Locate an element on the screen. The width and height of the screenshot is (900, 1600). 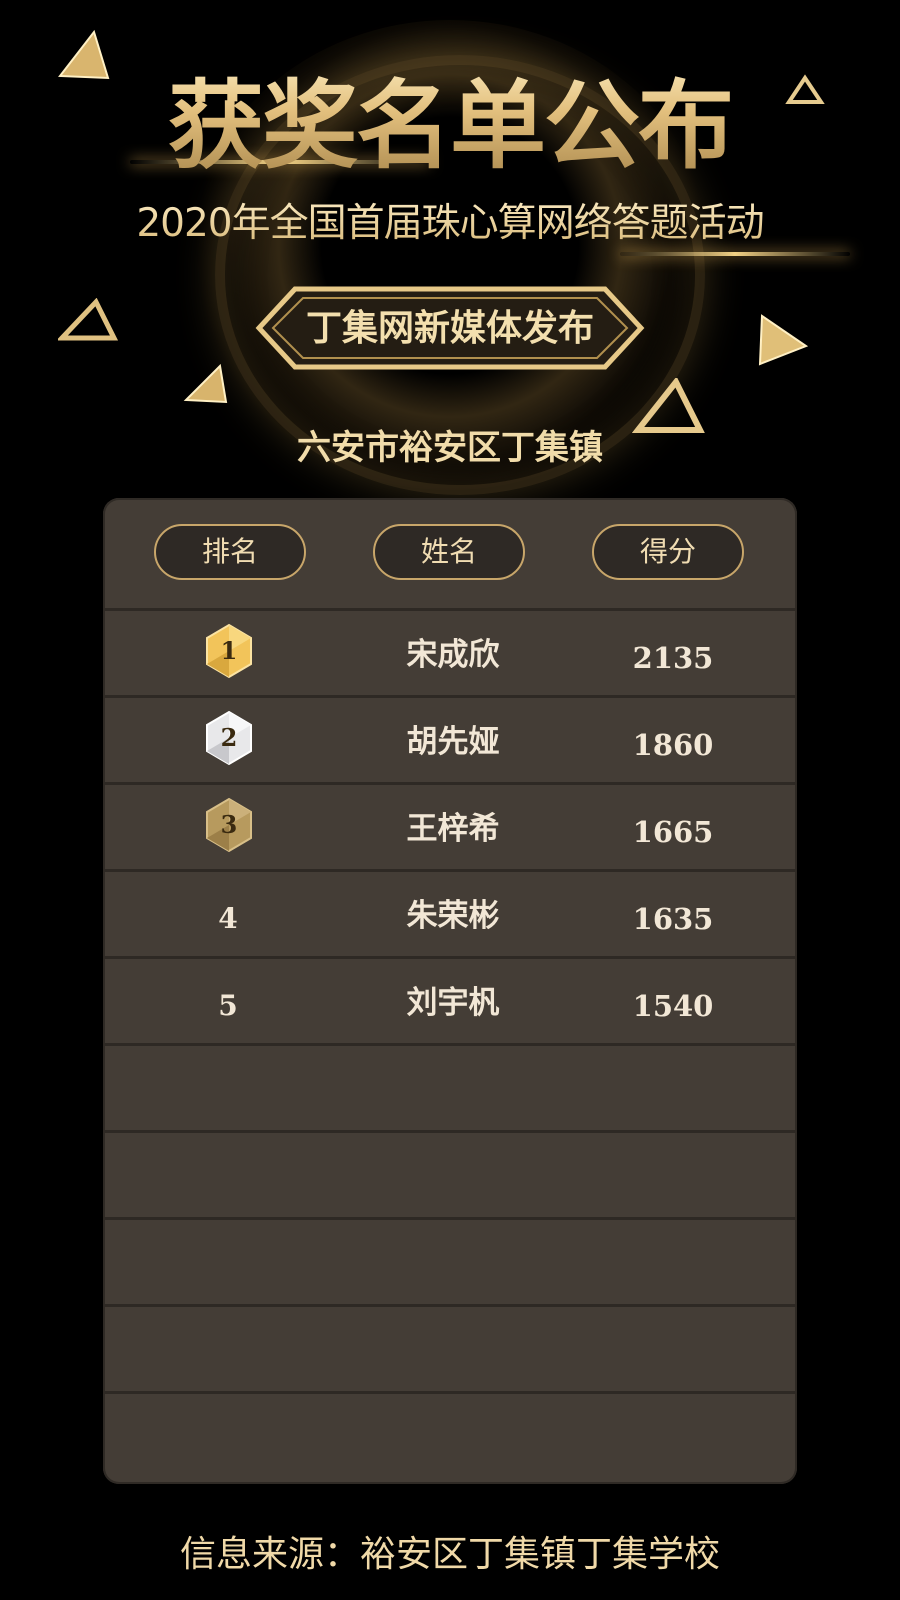
rank-number: 4 is located at coordinates (228, 918).